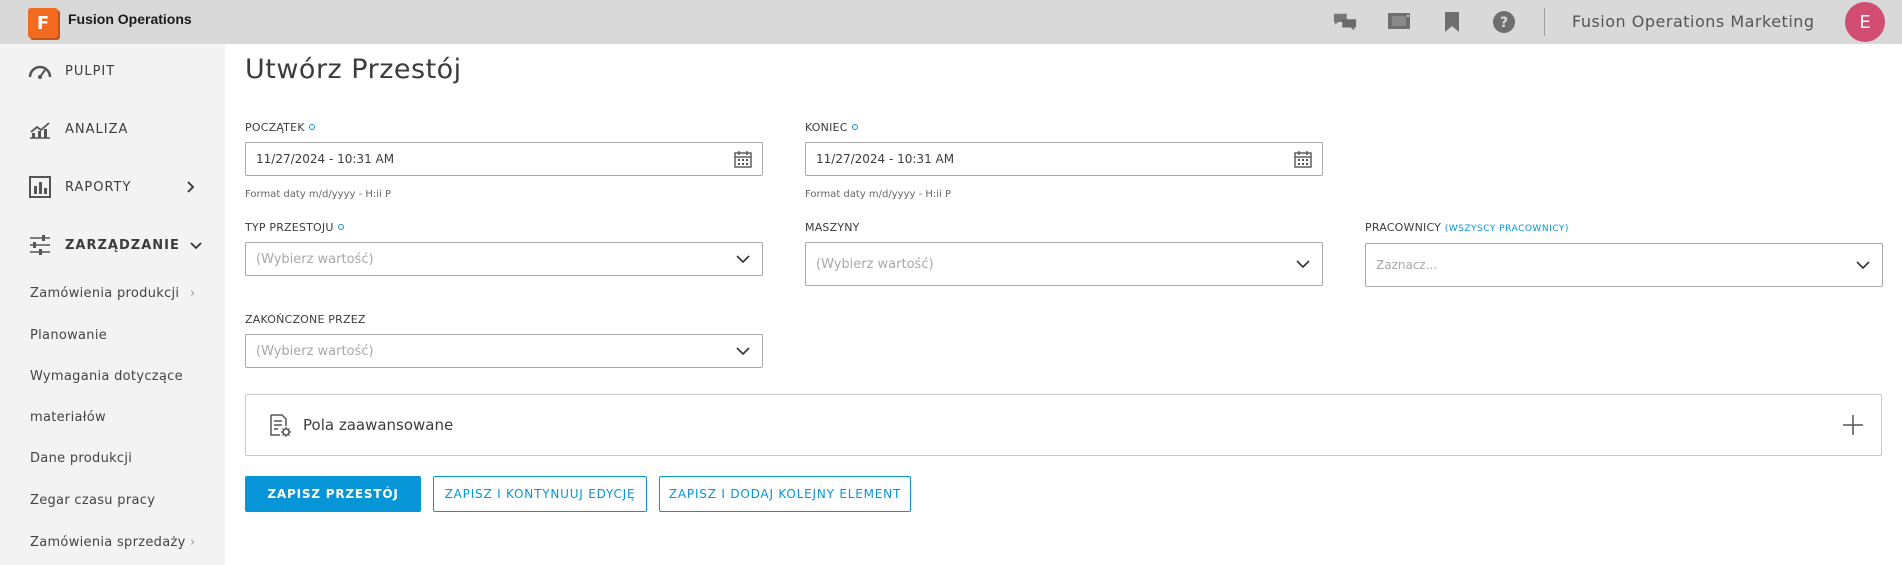 The height and width of the screenshot is (565, 1902). Describe the element at coordinates (1399, 22) in the screenshot. I see `screen-icon` at that location.